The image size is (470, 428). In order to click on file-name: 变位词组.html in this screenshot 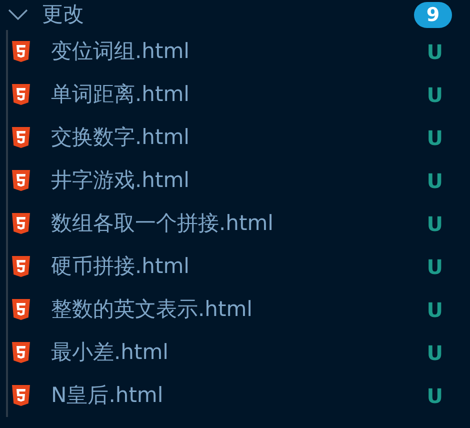, I will do `click(120, 52)`.